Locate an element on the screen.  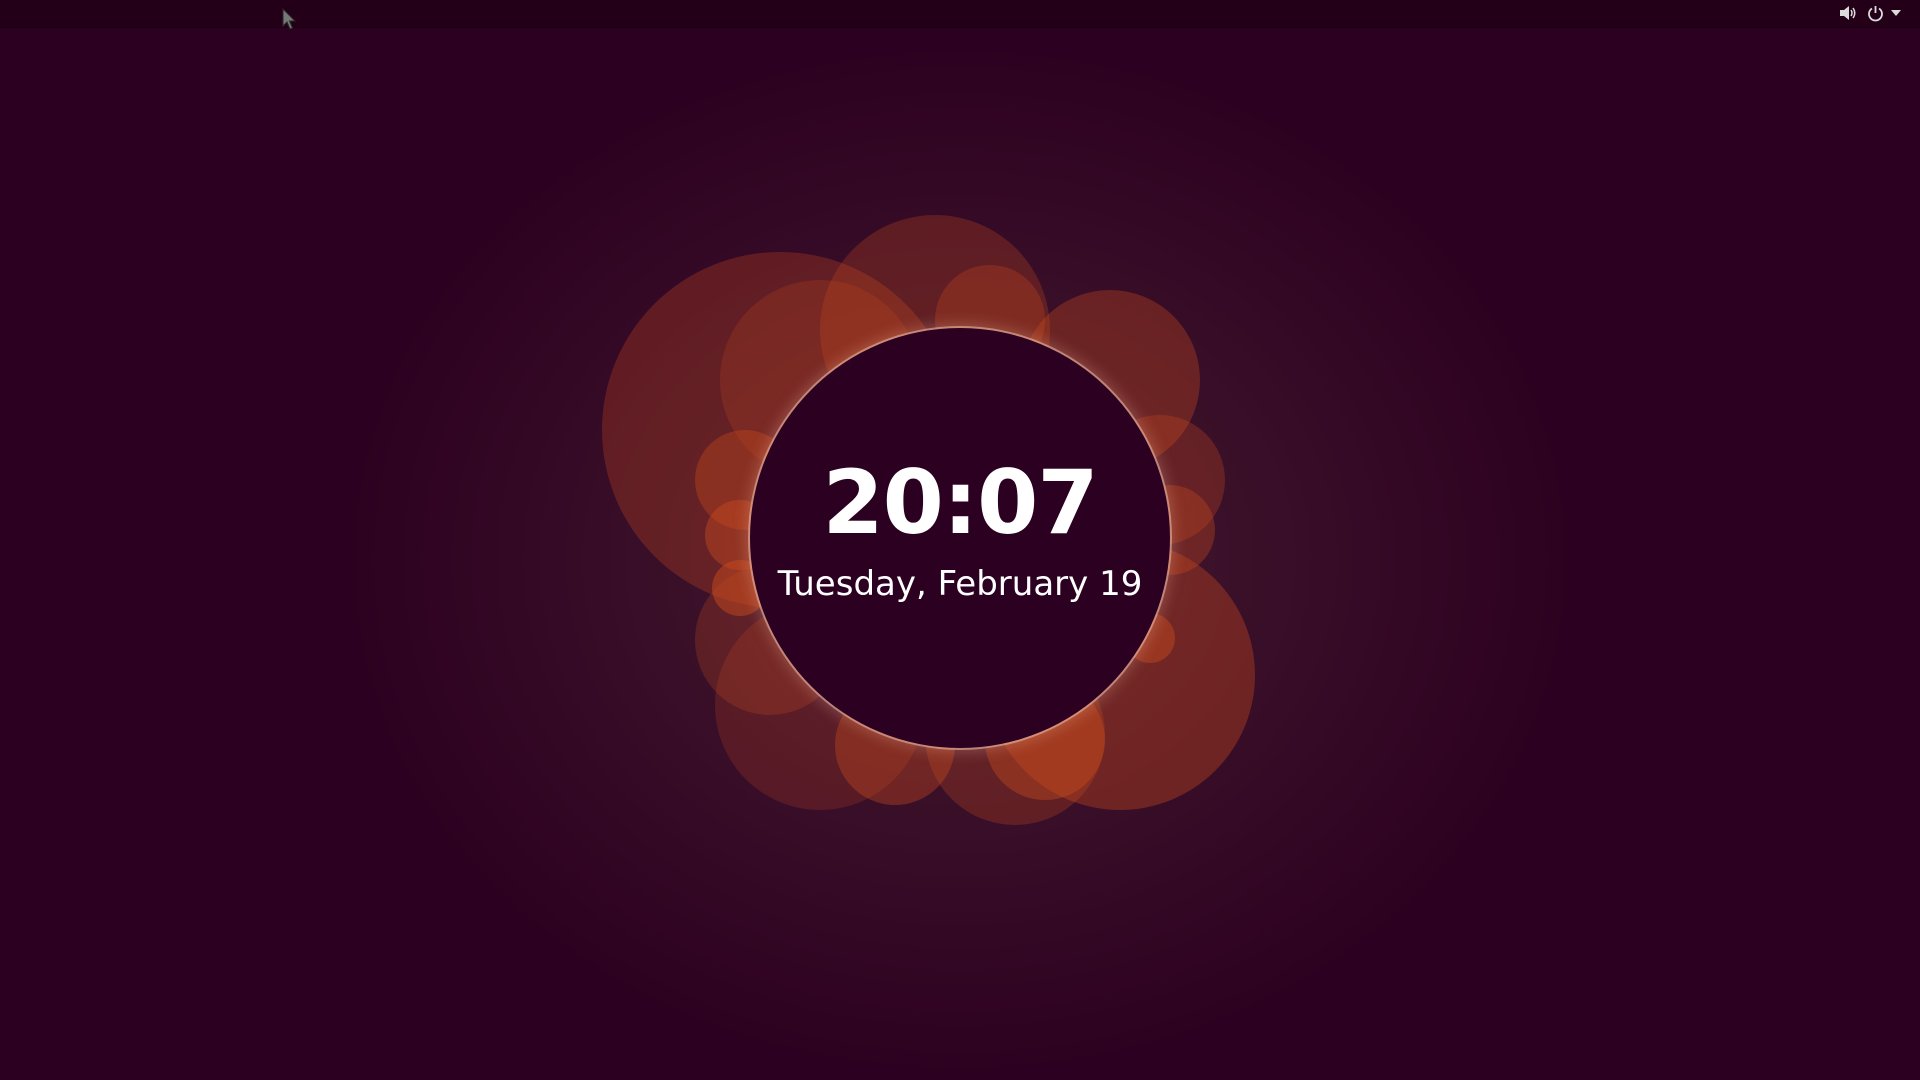
clock-widget: 20:07 Tuesday, February 19 is located at coordinates (960, 538).